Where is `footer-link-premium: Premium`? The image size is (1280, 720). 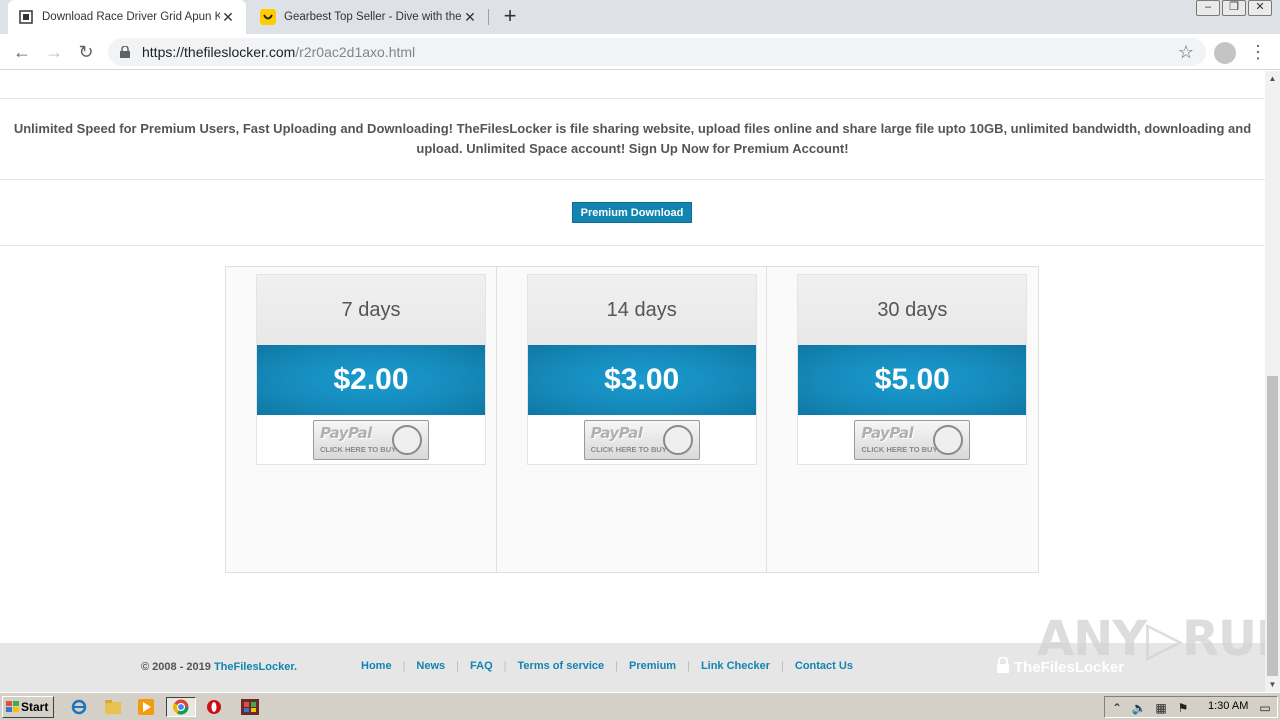
footer-link-premium: Premium is located at coordinates (652, 666).